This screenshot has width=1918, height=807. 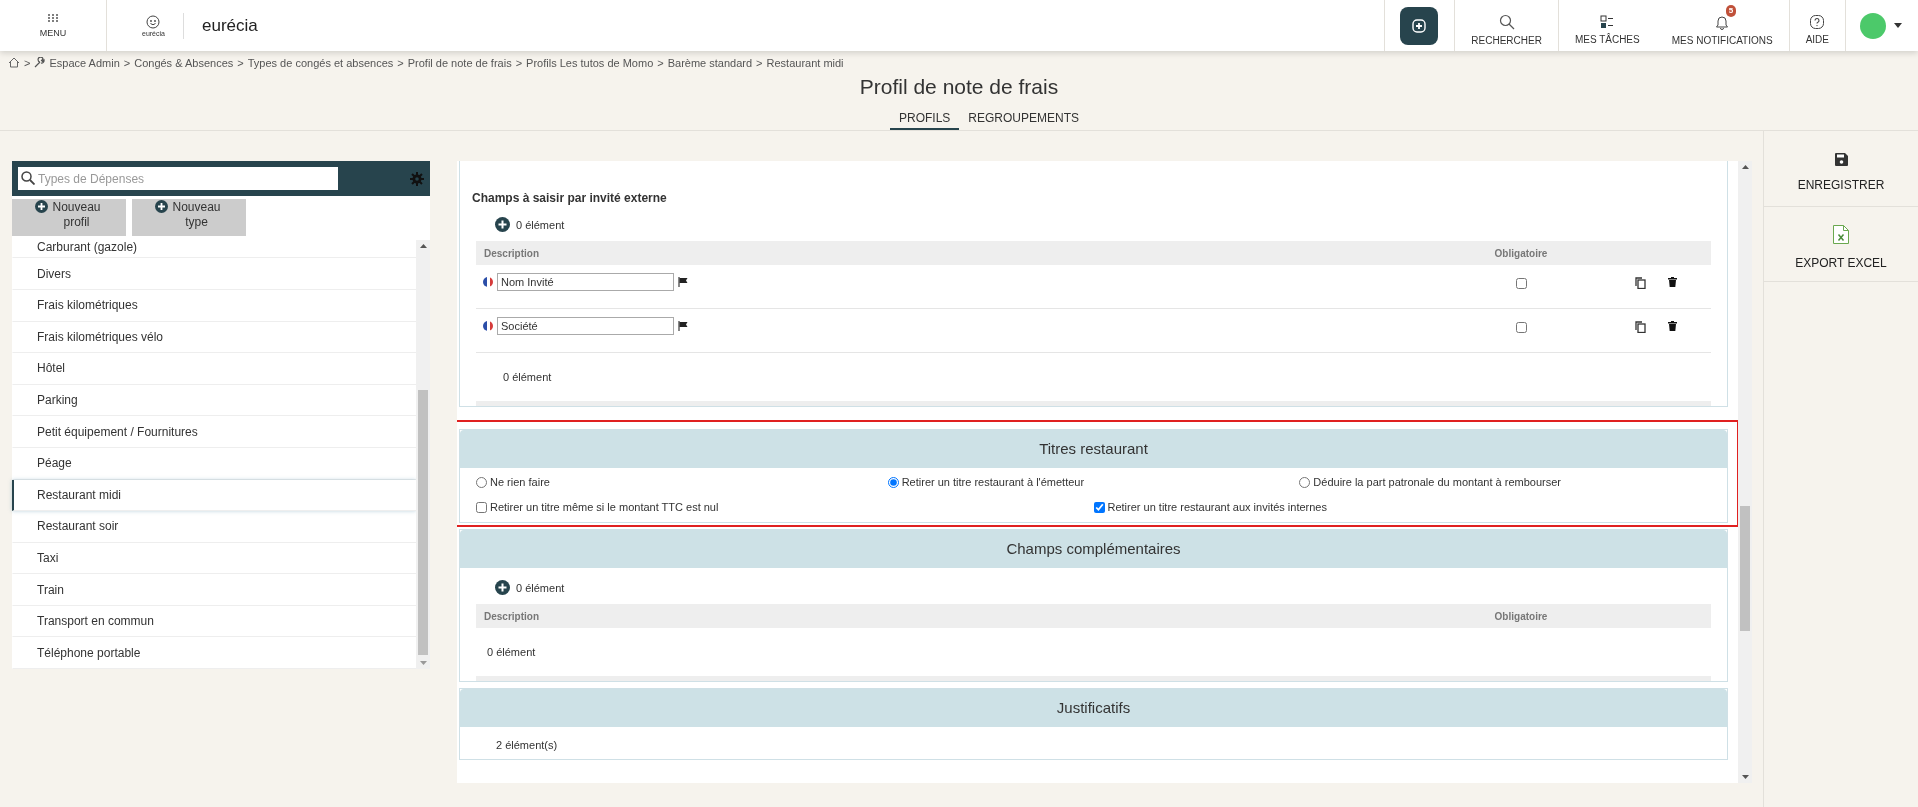 What do you see at coordinates (214, 621) in the screenshot?
I see `list-item: Transport en commun` at bounding box center [214, 621].